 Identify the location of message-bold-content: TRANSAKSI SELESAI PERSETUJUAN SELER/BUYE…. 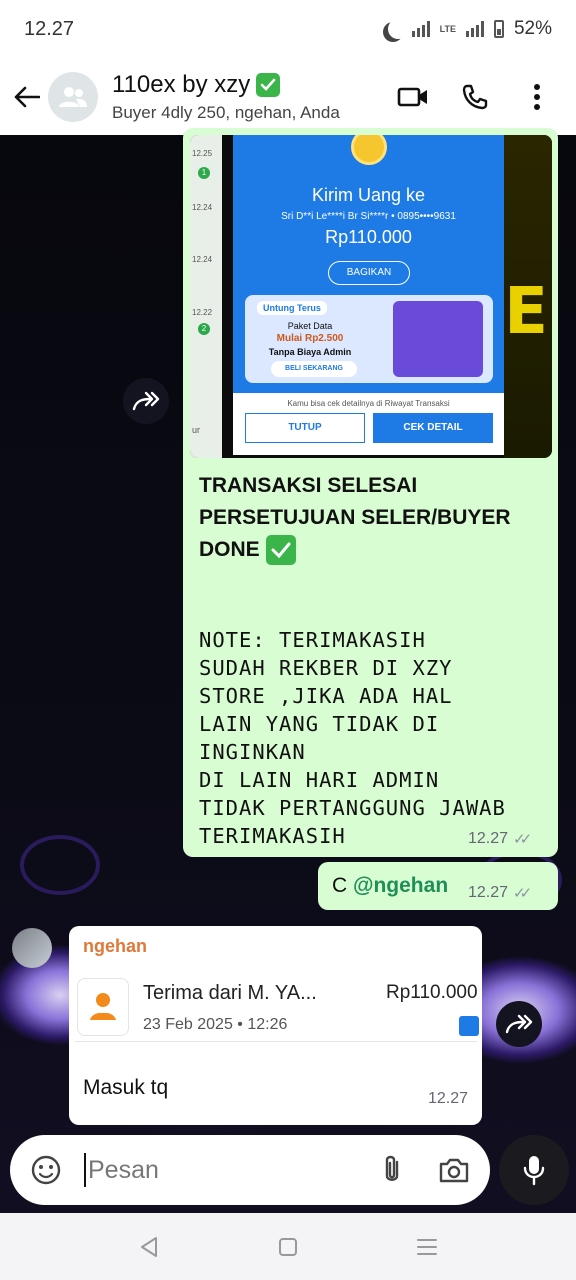
(355, 517).